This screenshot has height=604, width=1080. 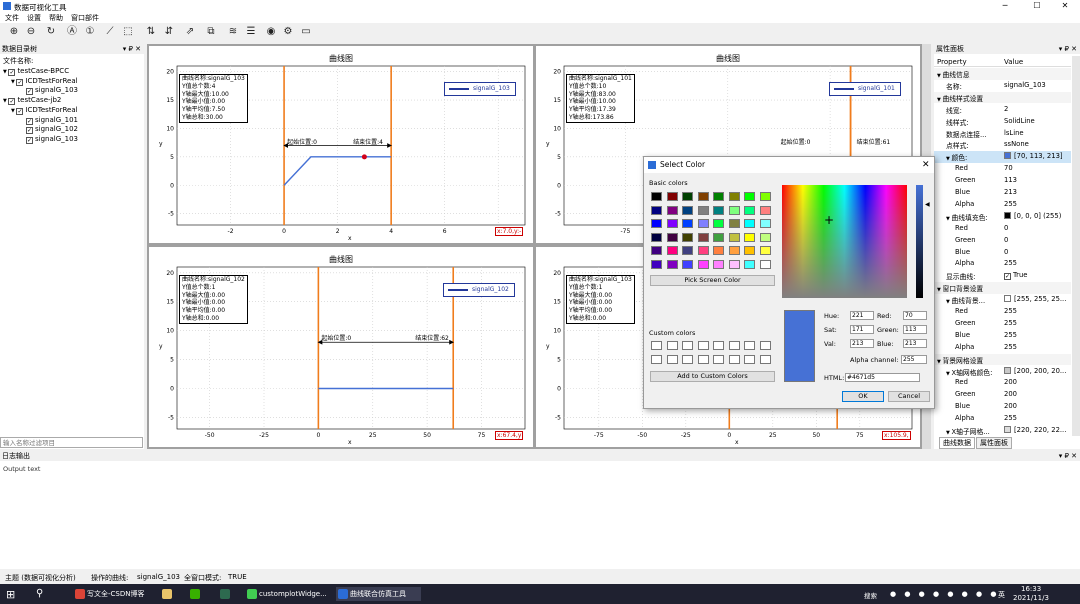 What do you see at coordinates (1002, 395) in the screenshot?
I see `property-row: Green 200` at bounding box center [1002, 395].